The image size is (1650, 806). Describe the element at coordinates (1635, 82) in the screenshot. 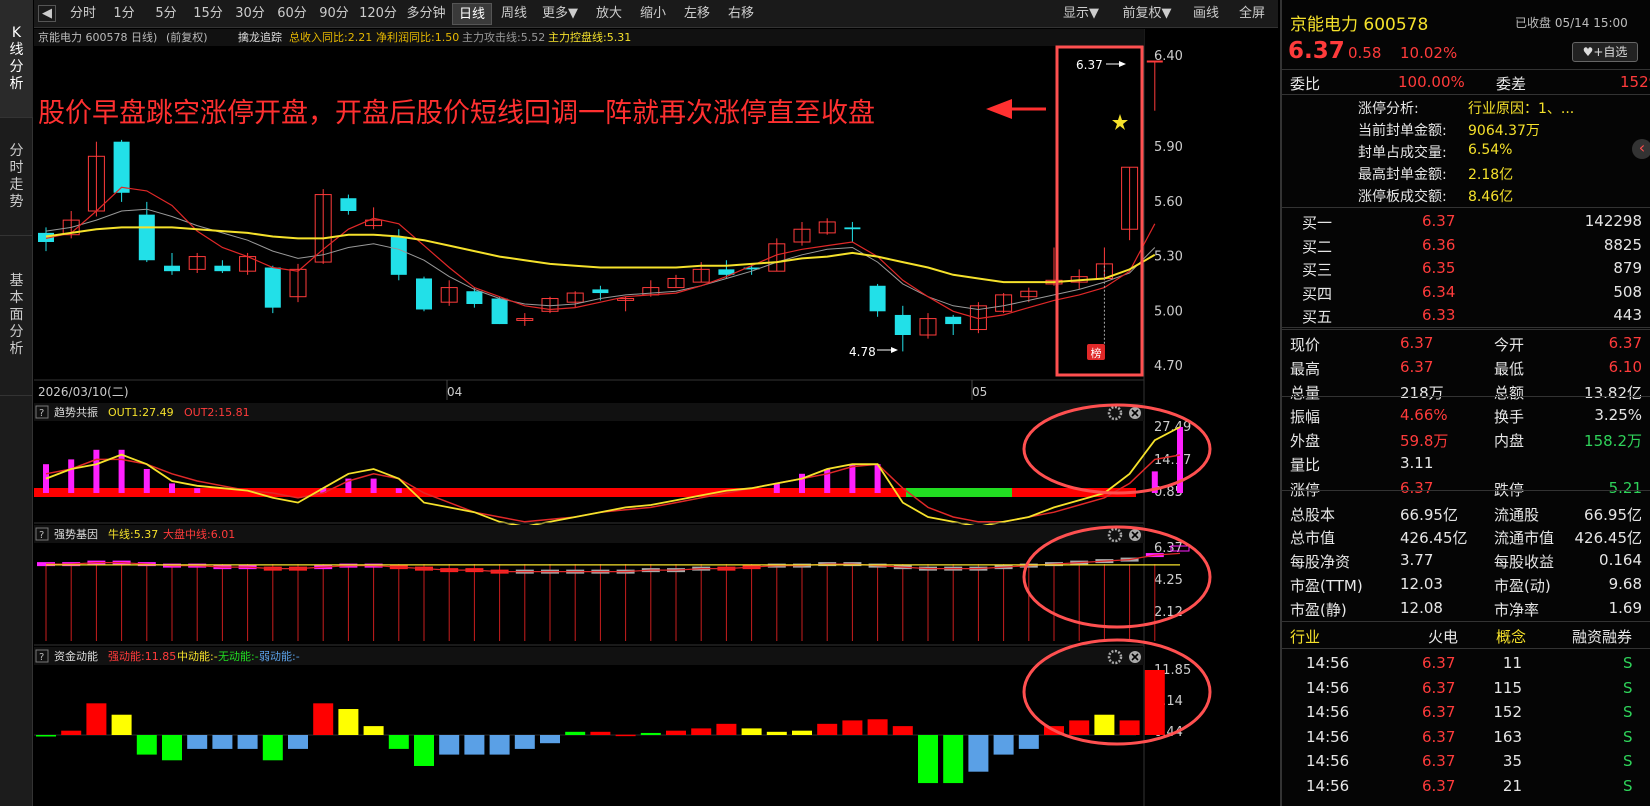

I see `weicha-value: 152953` at that location.